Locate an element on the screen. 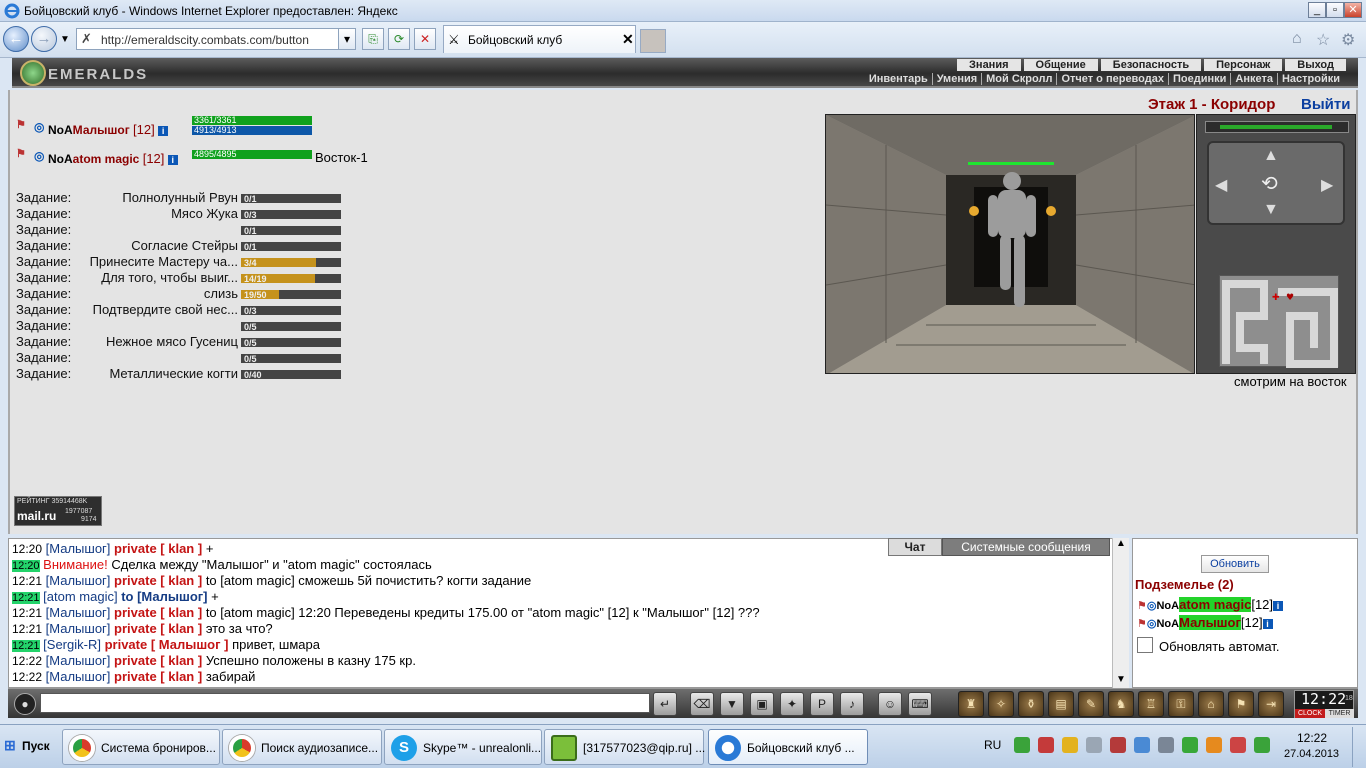 The width and height of the screenshot is (1366, 768). quest-name: Мясо Жука is located at coordinates (158, 213).